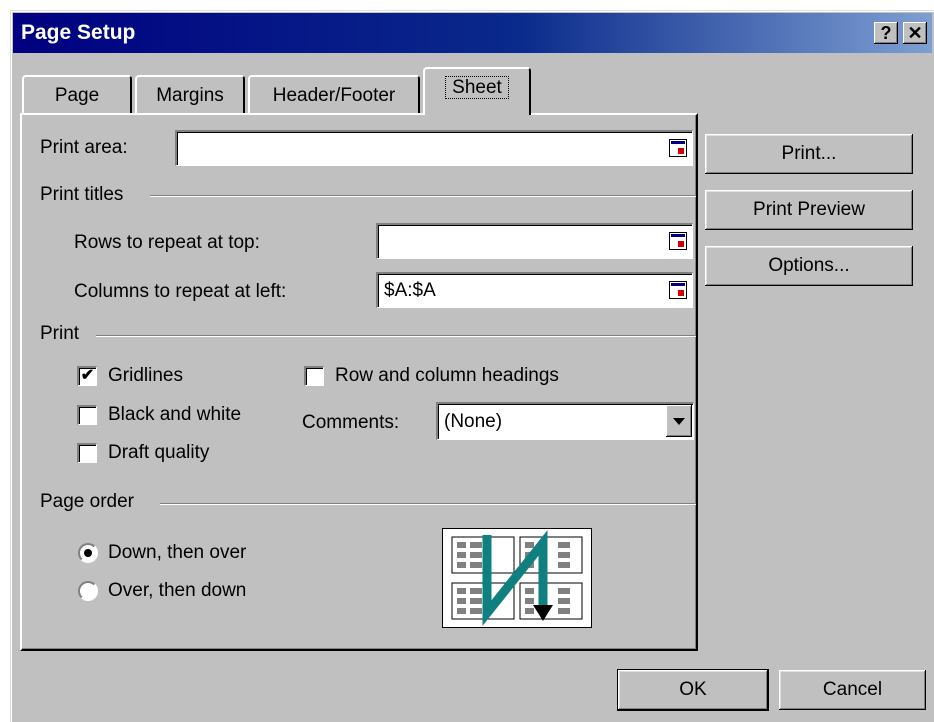  What do you see at coordinates (158, 453) in the screenshot?
I see `draft-quality-label: Draft quality` at bounding box center [158, 453].